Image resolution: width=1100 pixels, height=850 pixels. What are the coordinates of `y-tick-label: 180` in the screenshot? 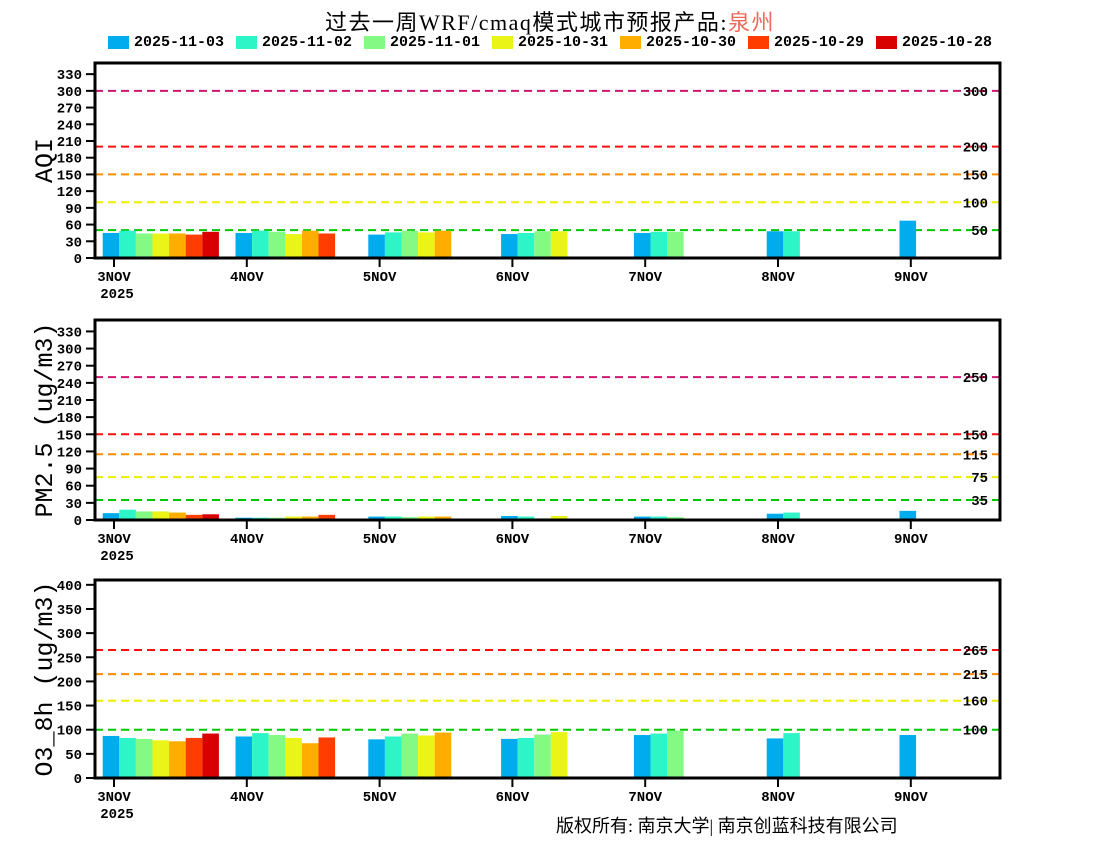 It's located at (69, 419).